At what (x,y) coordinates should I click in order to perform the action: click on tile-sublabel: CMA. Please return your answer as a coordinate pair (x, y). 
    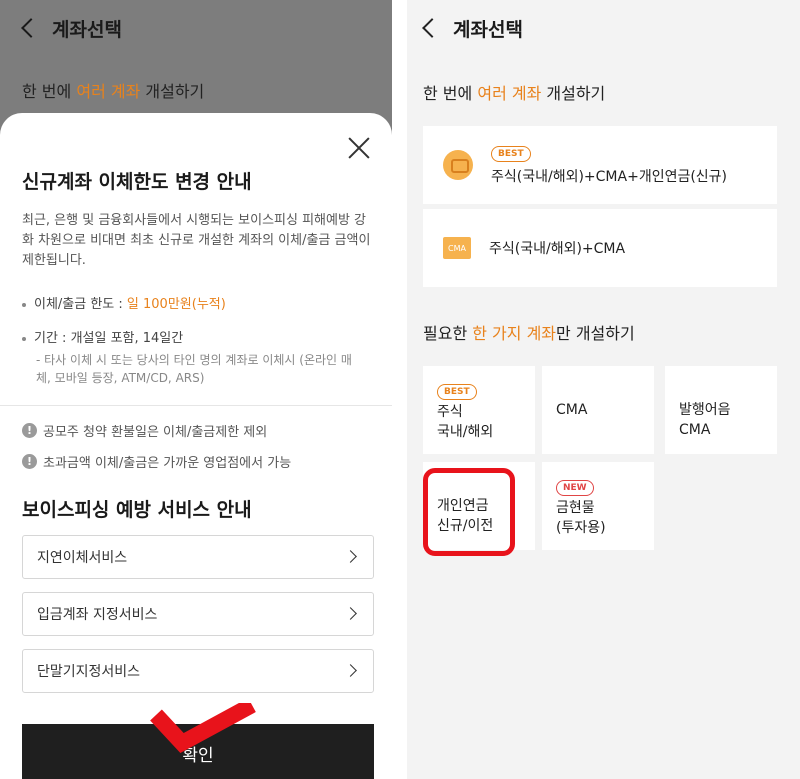
    Looking at the image, I should click on (695, 430).